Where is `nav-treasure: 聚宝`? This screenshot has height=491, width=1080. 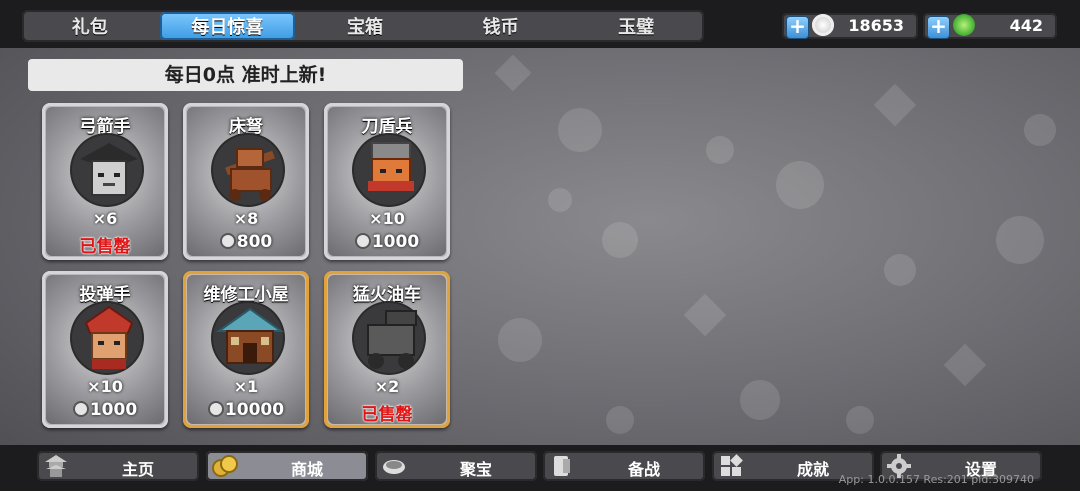
nav-treasure: 聚宝 is located at coordinates (456, 466).